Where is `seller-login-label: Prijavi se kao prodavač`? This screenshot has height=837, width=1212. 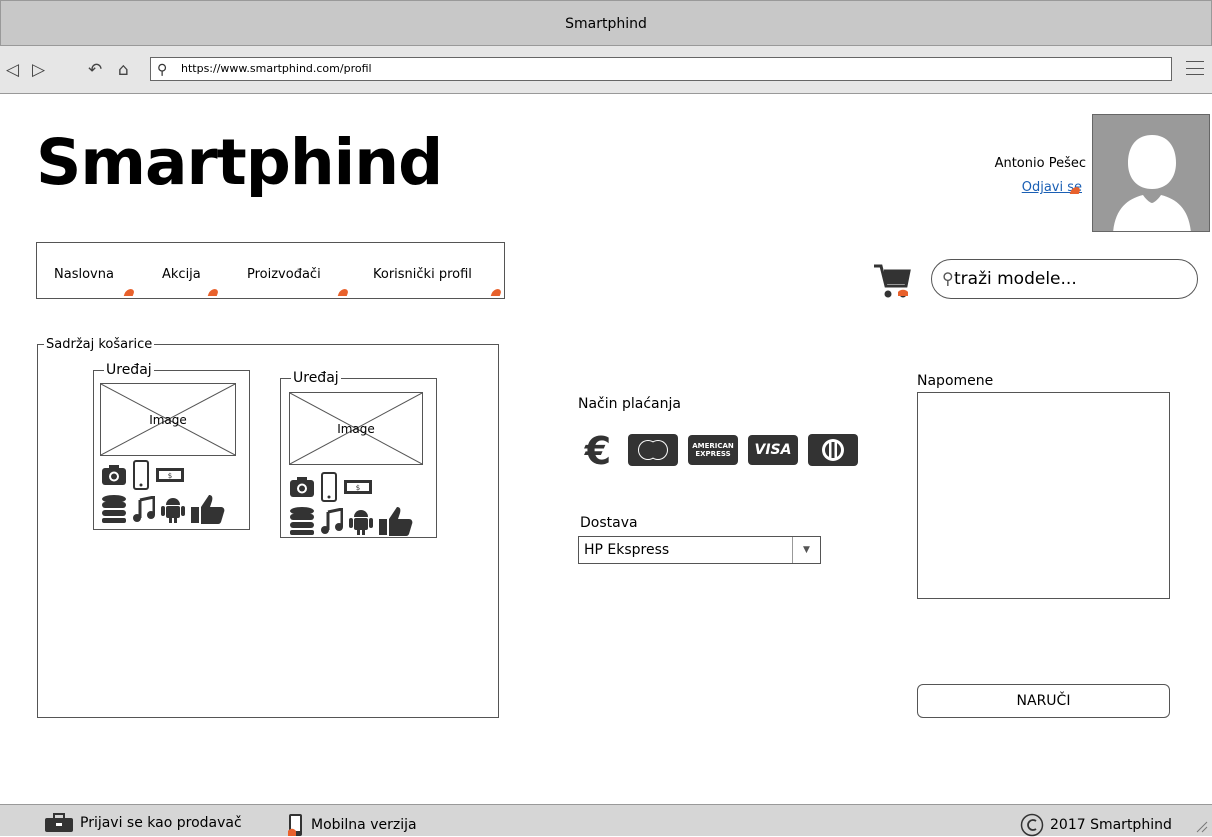 seller-login-label: Prijavi se kao prodavač is located at coordinates (161, 823).